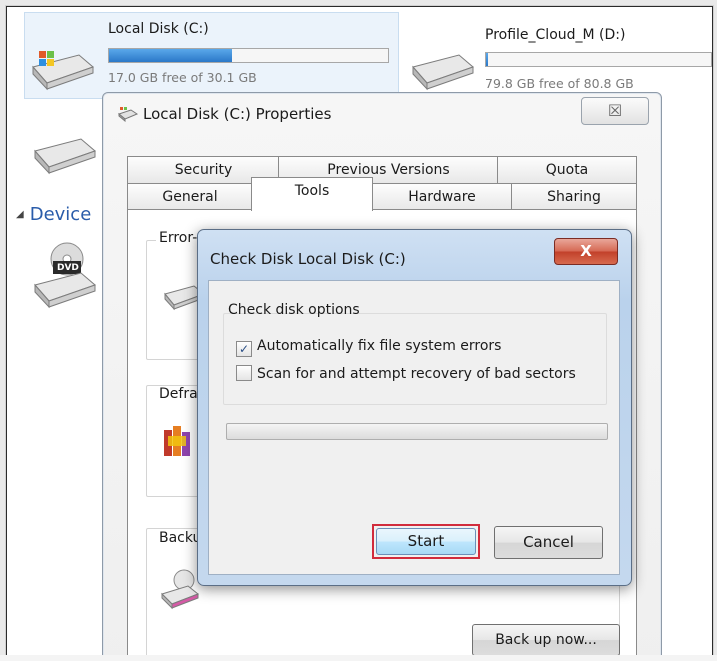 The height and width of the screenshot is (661, 717). What do you see at coordinates (379, 346) in the screenshot?
I see `auto-fix-label: Automatically fix file system errors` at bounding box center [379, 346].